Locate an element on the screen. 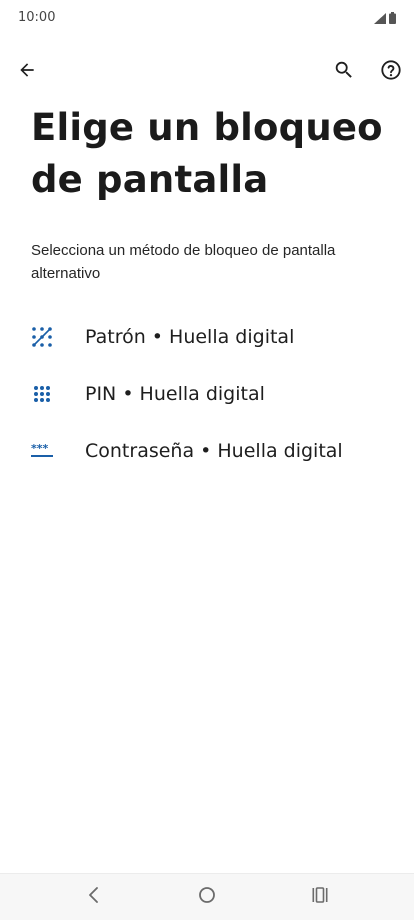  nav-home-button is located at coordinates (207, 897).